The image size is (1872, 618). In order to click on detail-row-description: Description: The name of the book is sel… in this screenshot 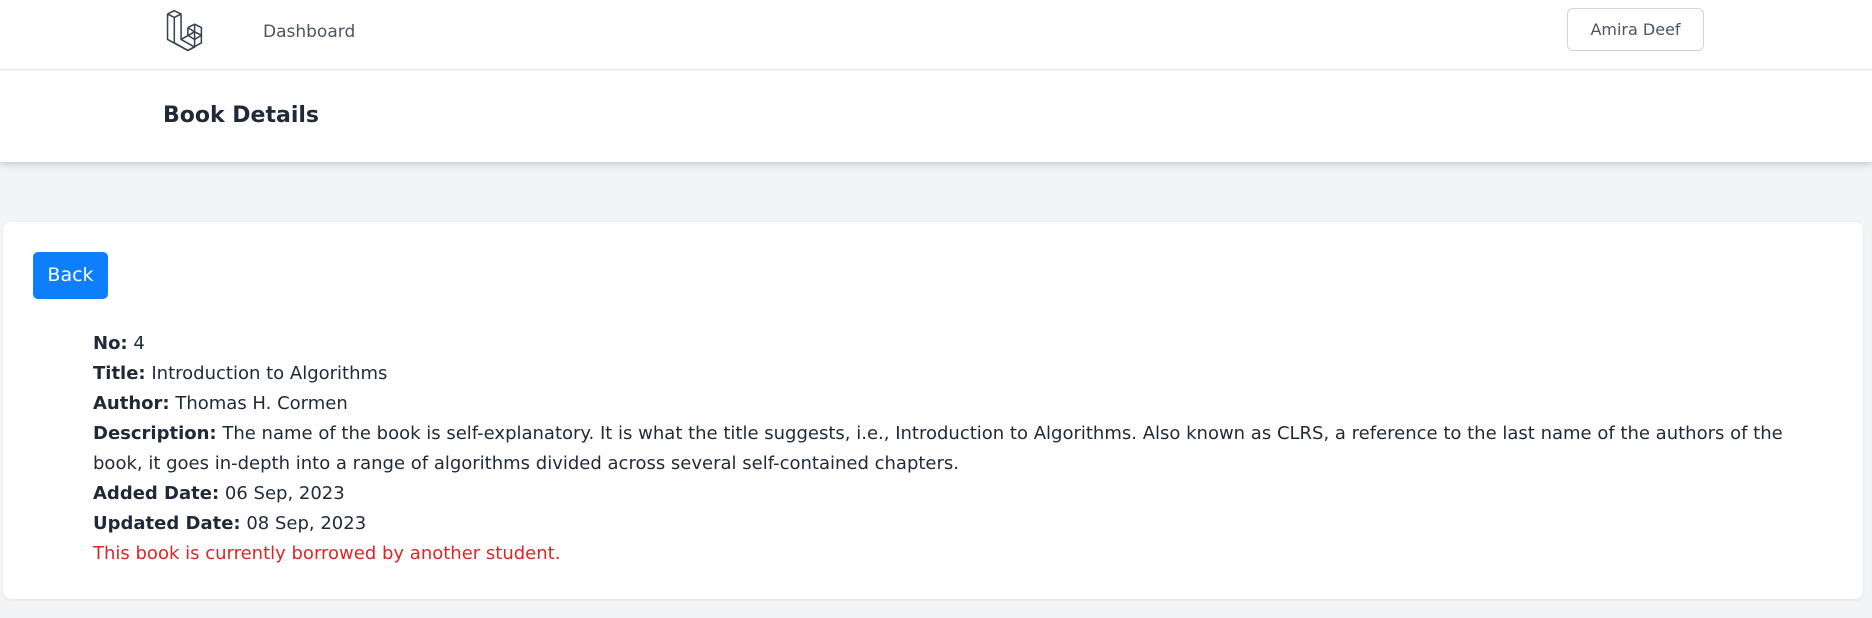, I will do `click(963, 449)`.